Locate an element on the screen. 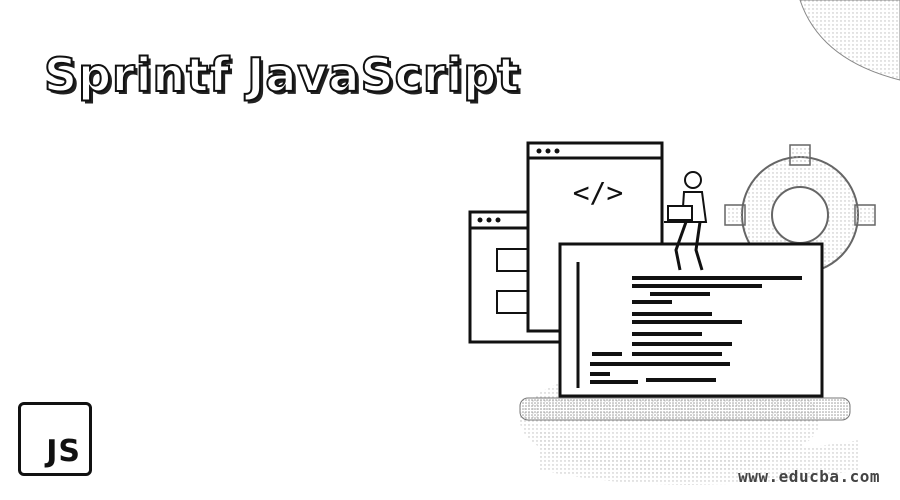  code-editor is located at coordinates (691, 320).